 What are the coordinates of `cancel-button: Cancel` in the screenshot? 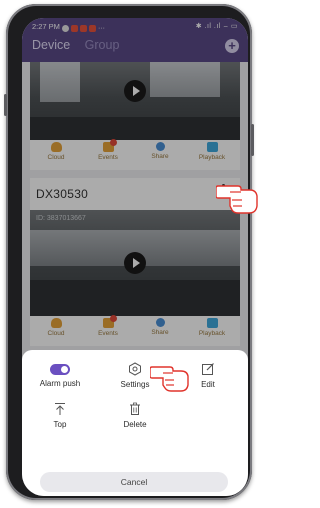 It's located at (134, 482).